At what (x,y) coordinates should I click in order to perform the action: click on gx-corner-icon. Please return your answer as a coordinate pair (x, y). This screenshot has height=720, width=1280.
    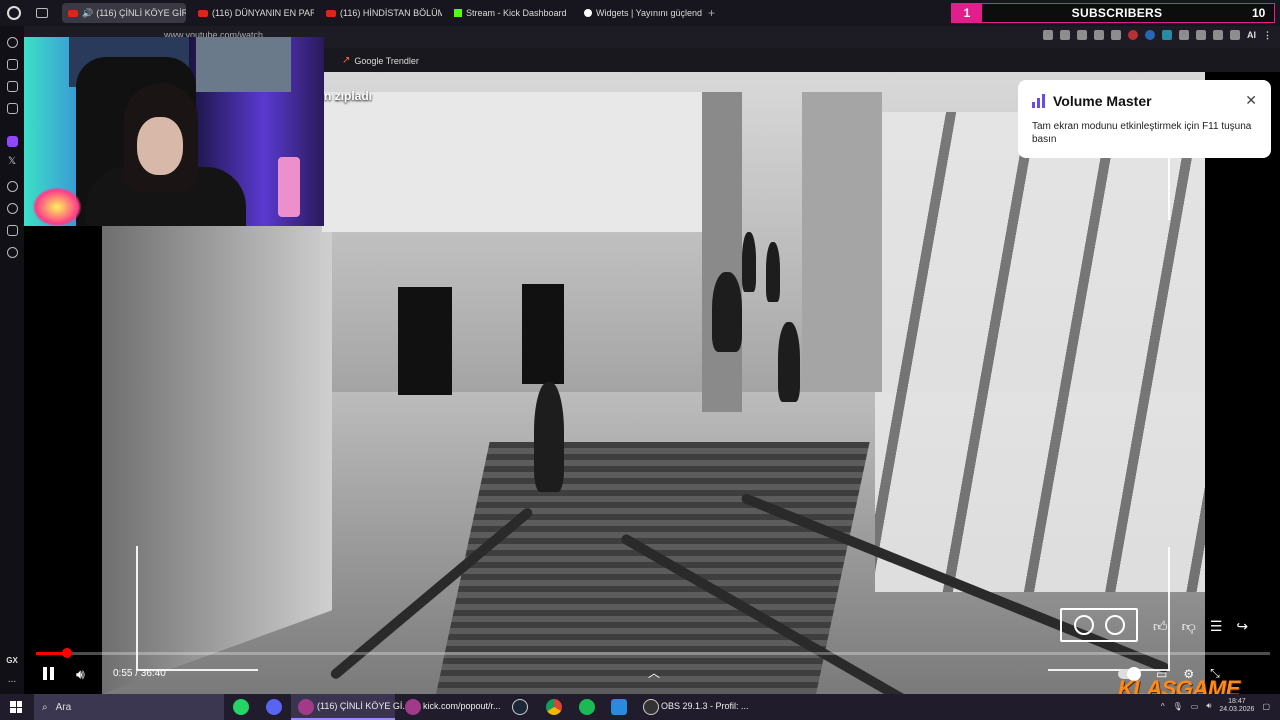
    Looking at the image, I should click on (12, 86).